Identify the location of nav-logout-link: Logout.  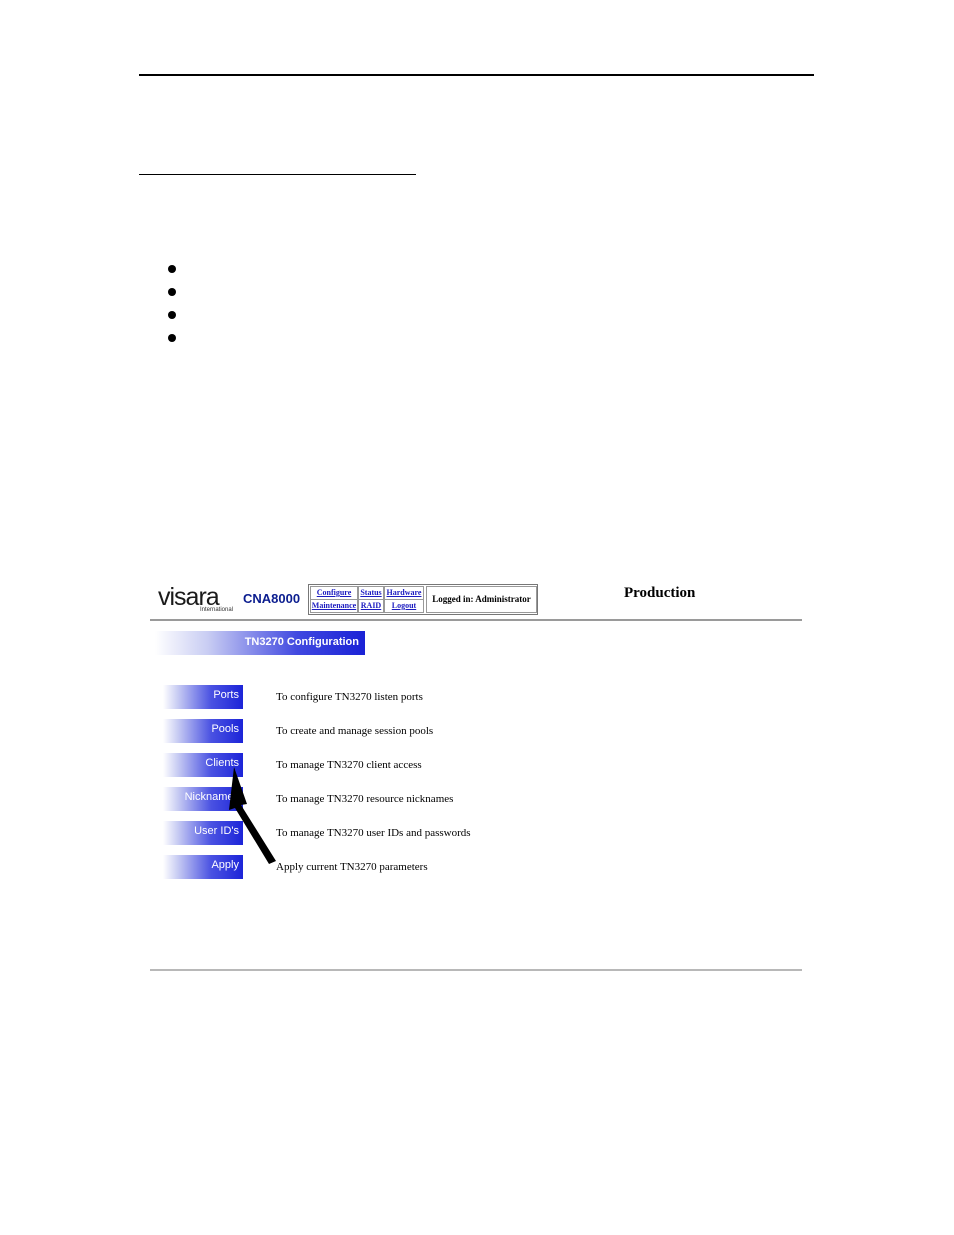
(404, 606).